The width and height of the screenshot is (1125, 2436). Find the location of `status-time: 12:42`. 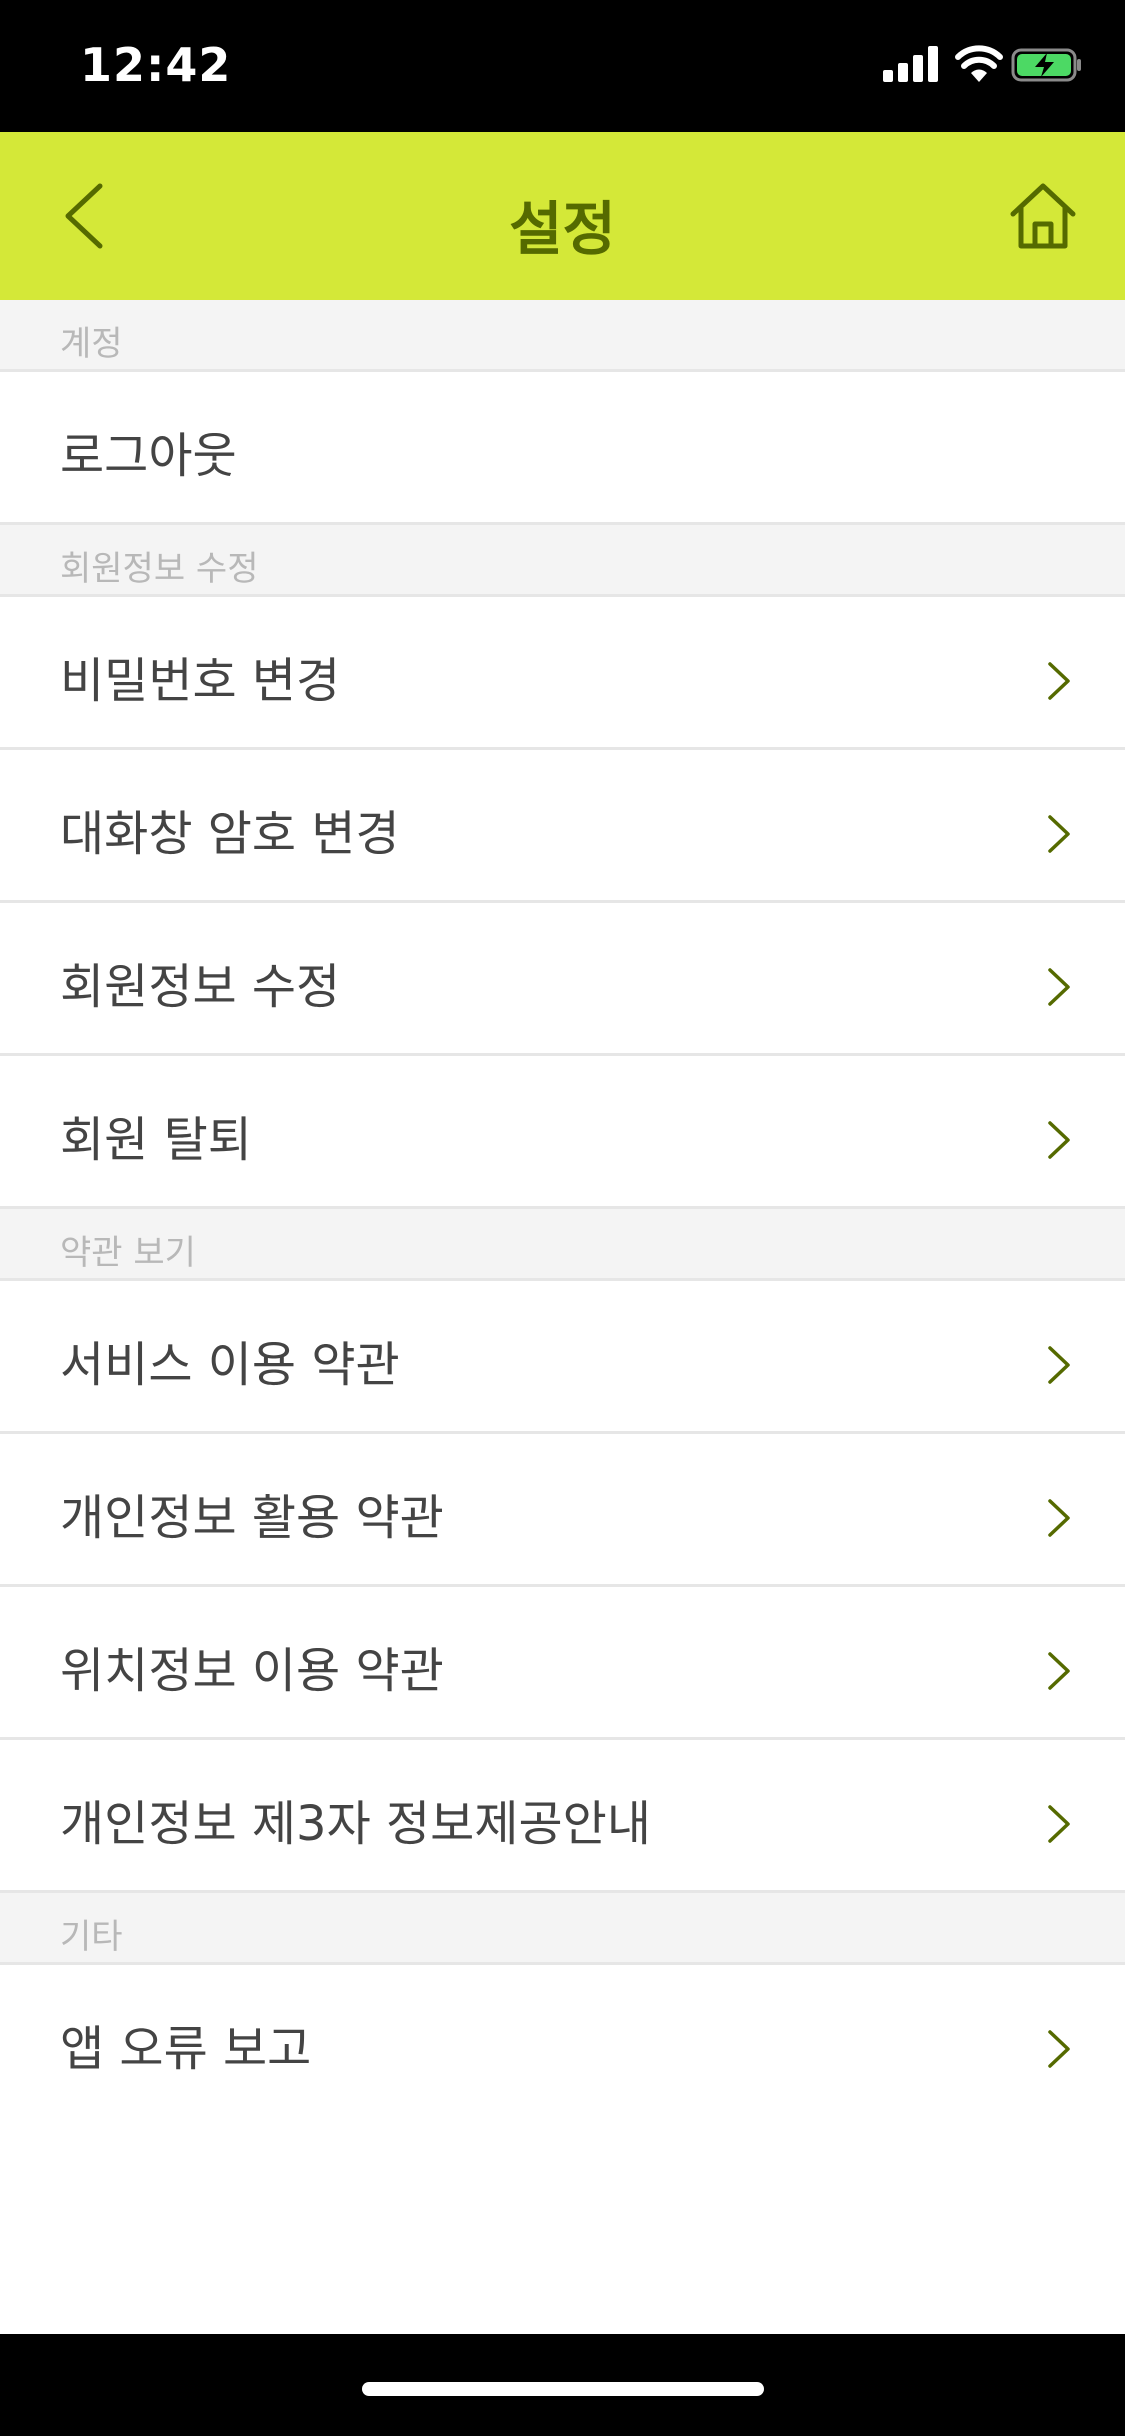

status-time: 12:42 is located at coordinates (156, 65).